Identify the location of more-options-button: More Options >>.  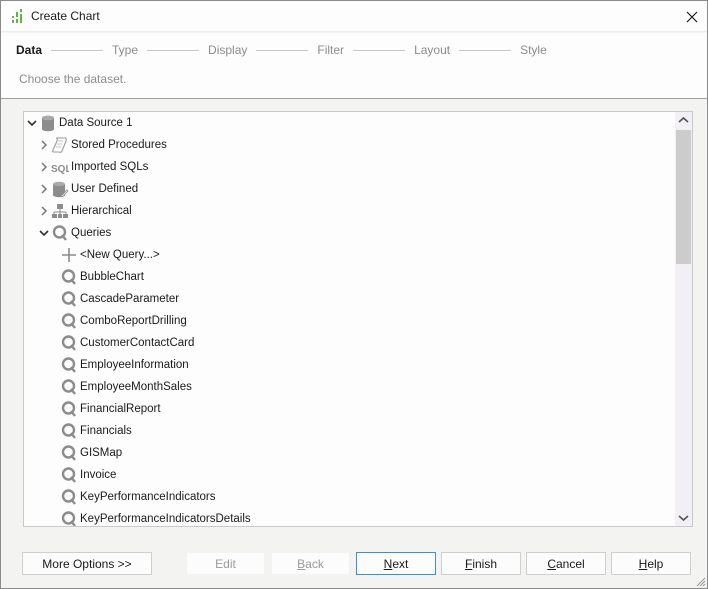
(87, 563).